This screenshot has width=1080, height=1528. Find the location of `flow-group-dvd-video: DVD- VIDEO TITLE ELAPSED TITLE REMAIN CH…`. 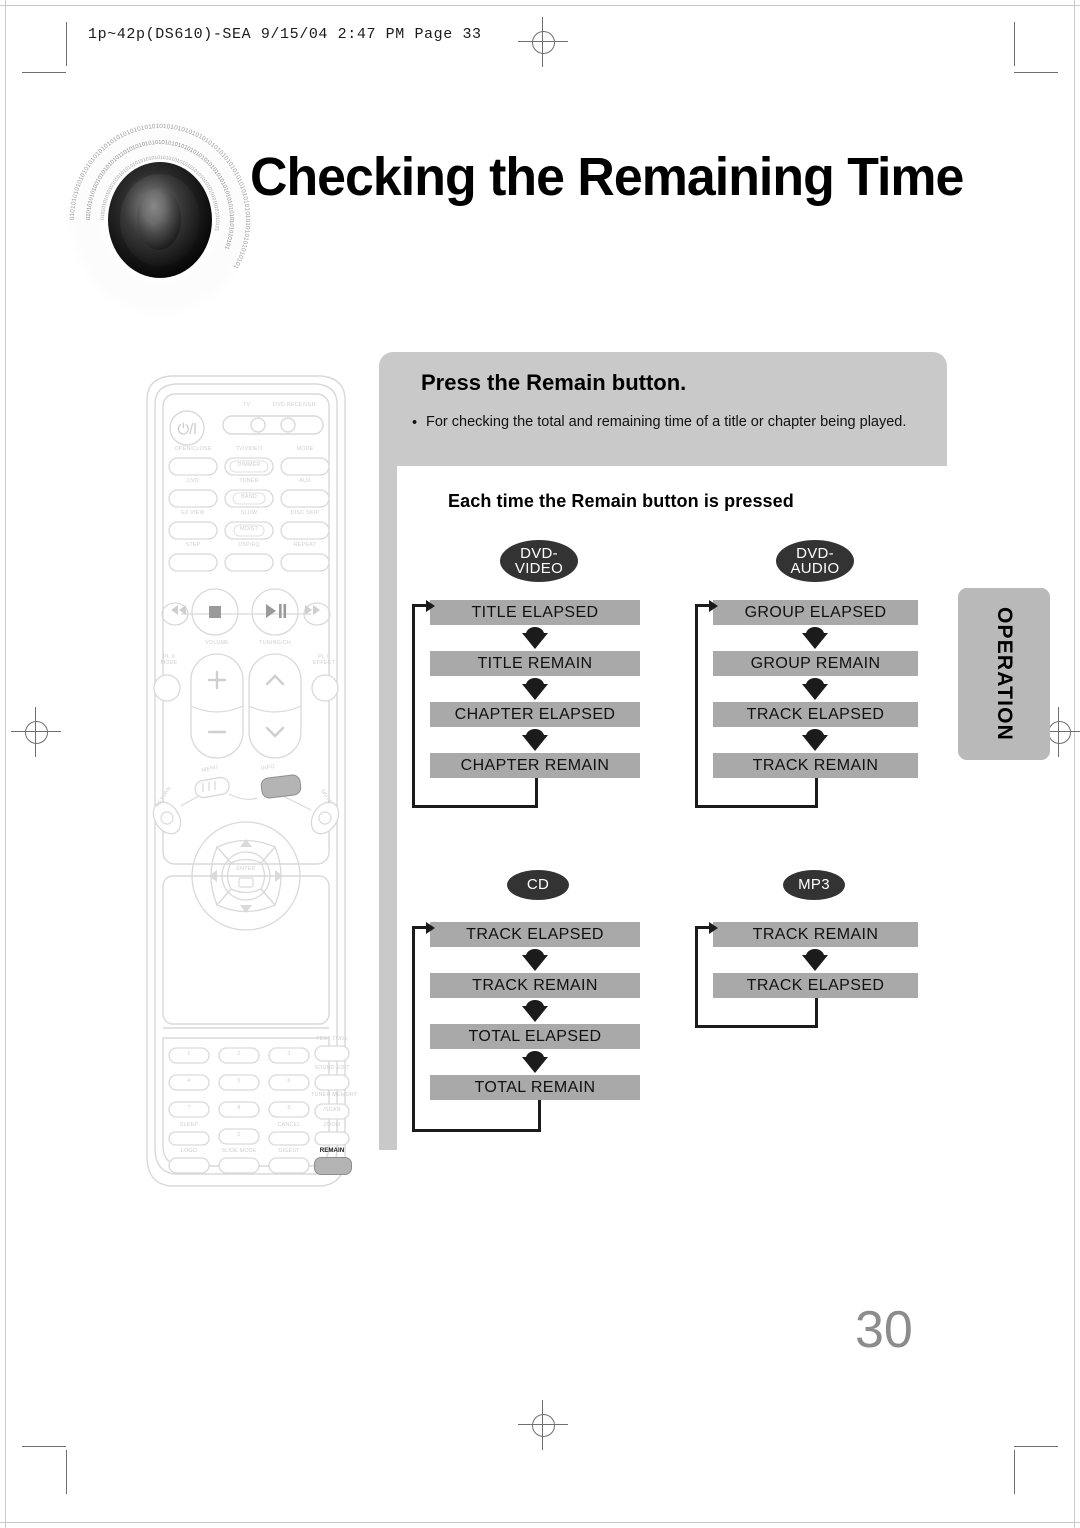

flow-group-dvd-video: DVD- VIDEO TITLE ELAPSED TITLE REMAIN CH… is located at coordinates (530, 677).